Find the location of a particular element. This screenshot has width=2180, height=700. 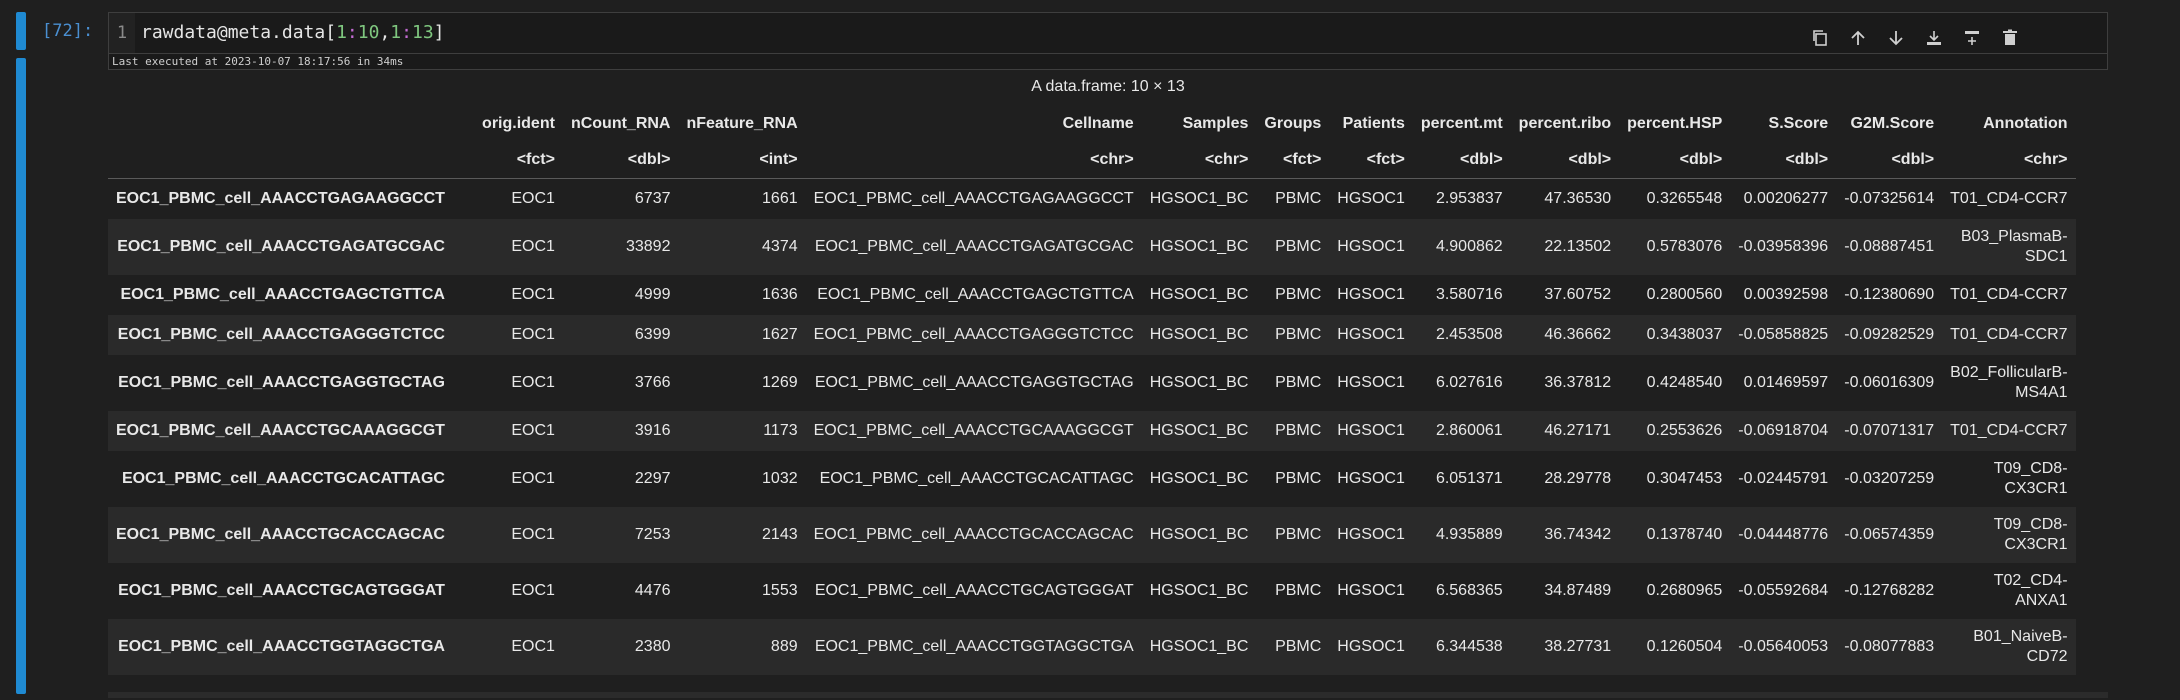

table-cell: 6399 is located at coordinates (652, 334).